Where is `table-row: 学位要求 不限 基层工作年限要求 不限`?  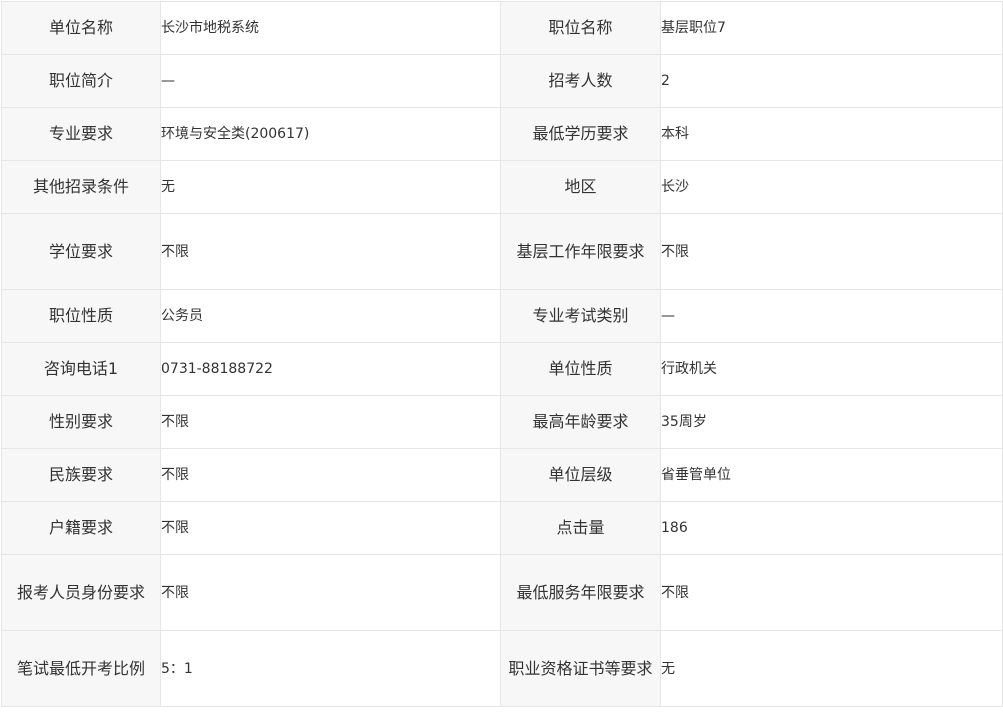 table-row: 学位要求 不限 基层工作年限要求 不限 is located at coordinates (502, 251).